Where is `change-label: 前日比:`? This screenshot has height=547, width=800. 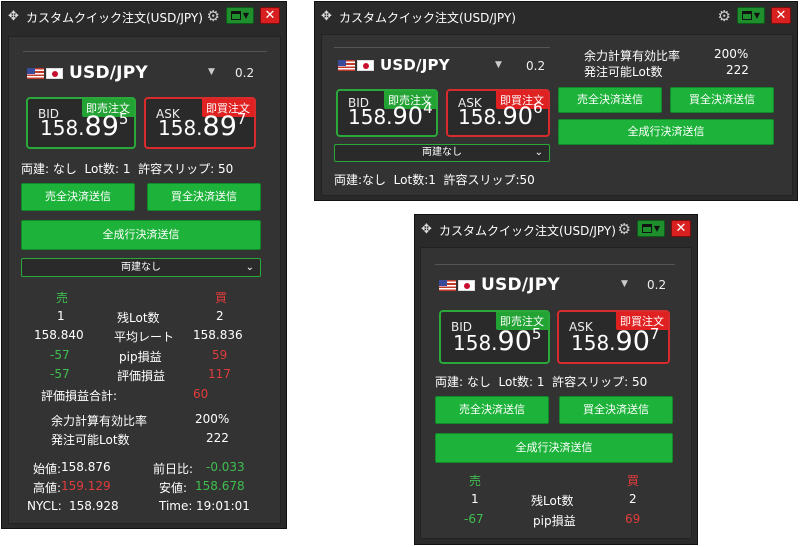
change-label: 前日比: is located at coordinates (173, 469).